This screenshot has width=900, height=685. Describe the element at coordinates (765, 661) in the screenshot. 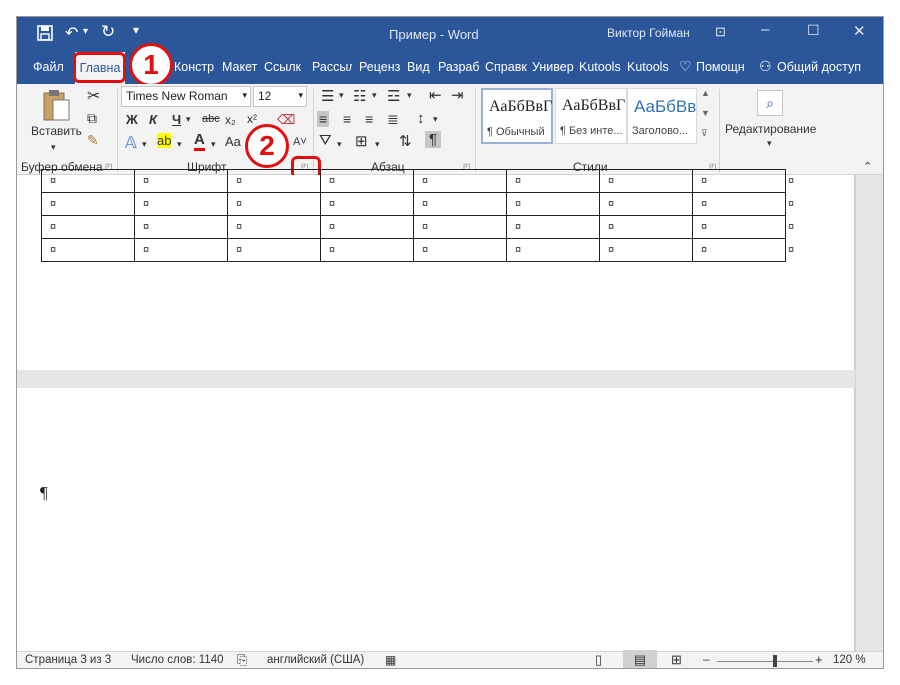

I see `zoom-slider` at that location.